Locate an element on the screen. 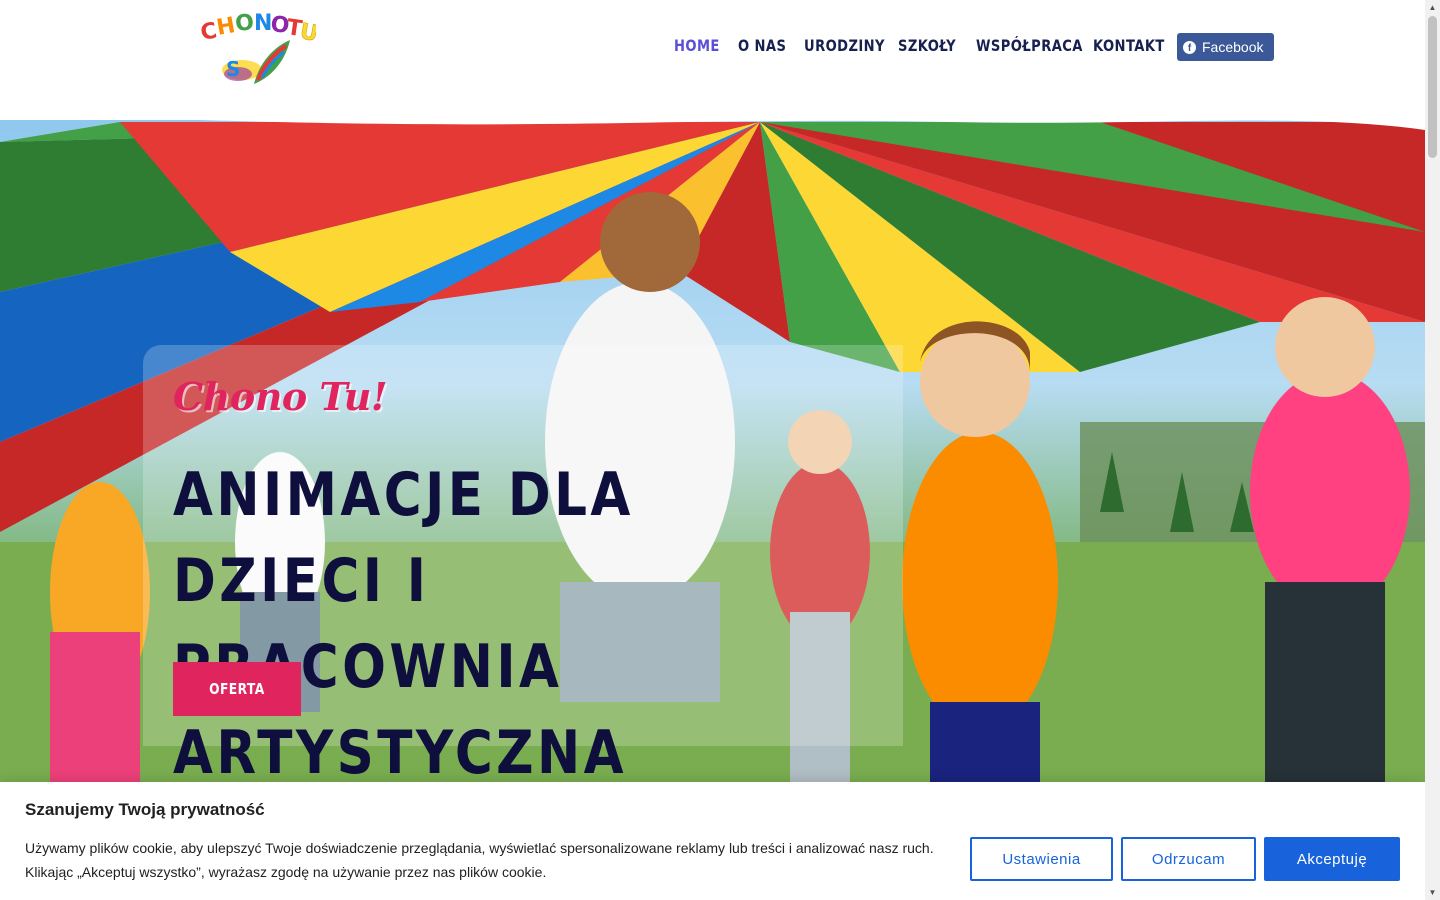 This screenshot has width=1440, height=900. scroll-down-arrow-icon: ▼ is located at coordinates (1432, 892).